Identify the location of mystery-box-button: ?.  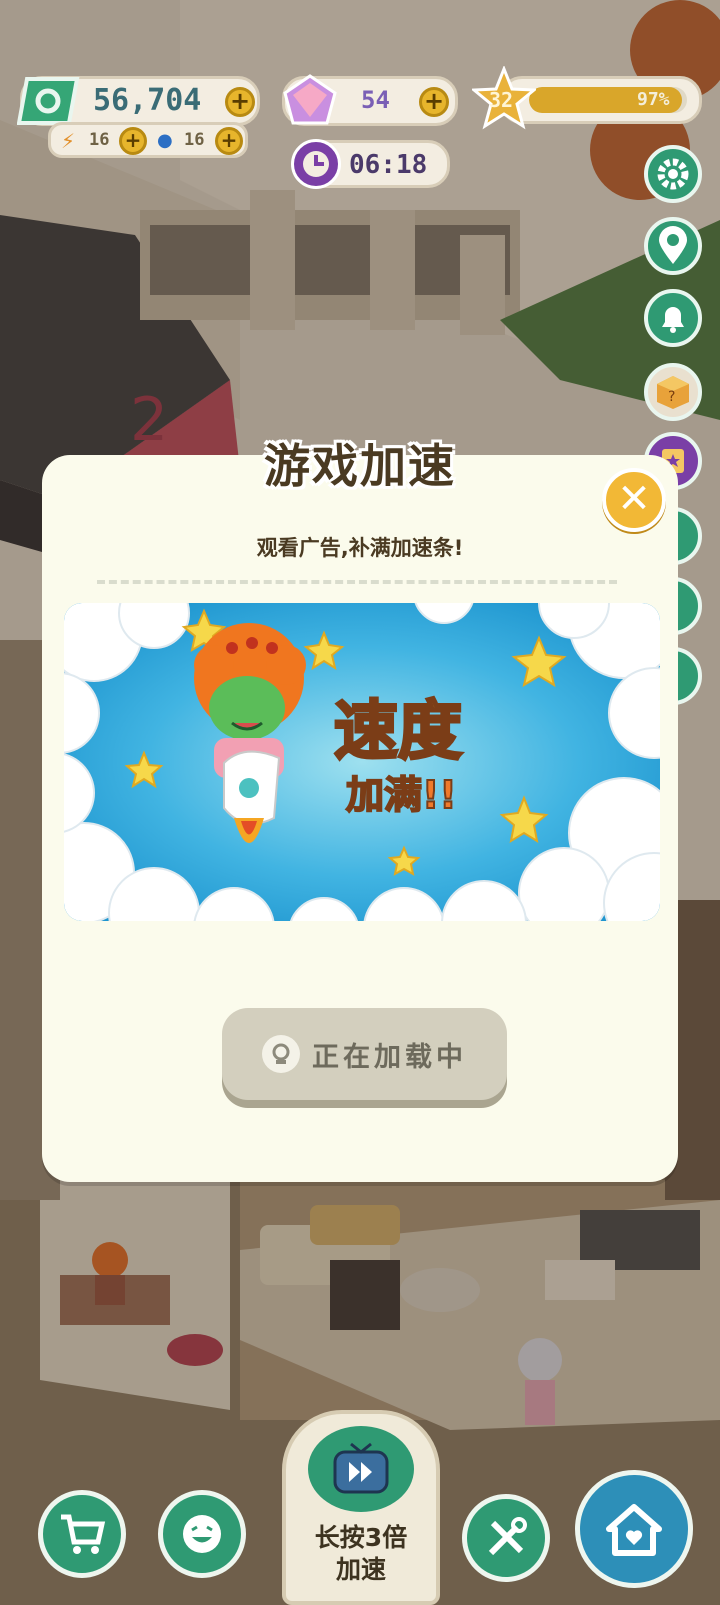
(673, 392).